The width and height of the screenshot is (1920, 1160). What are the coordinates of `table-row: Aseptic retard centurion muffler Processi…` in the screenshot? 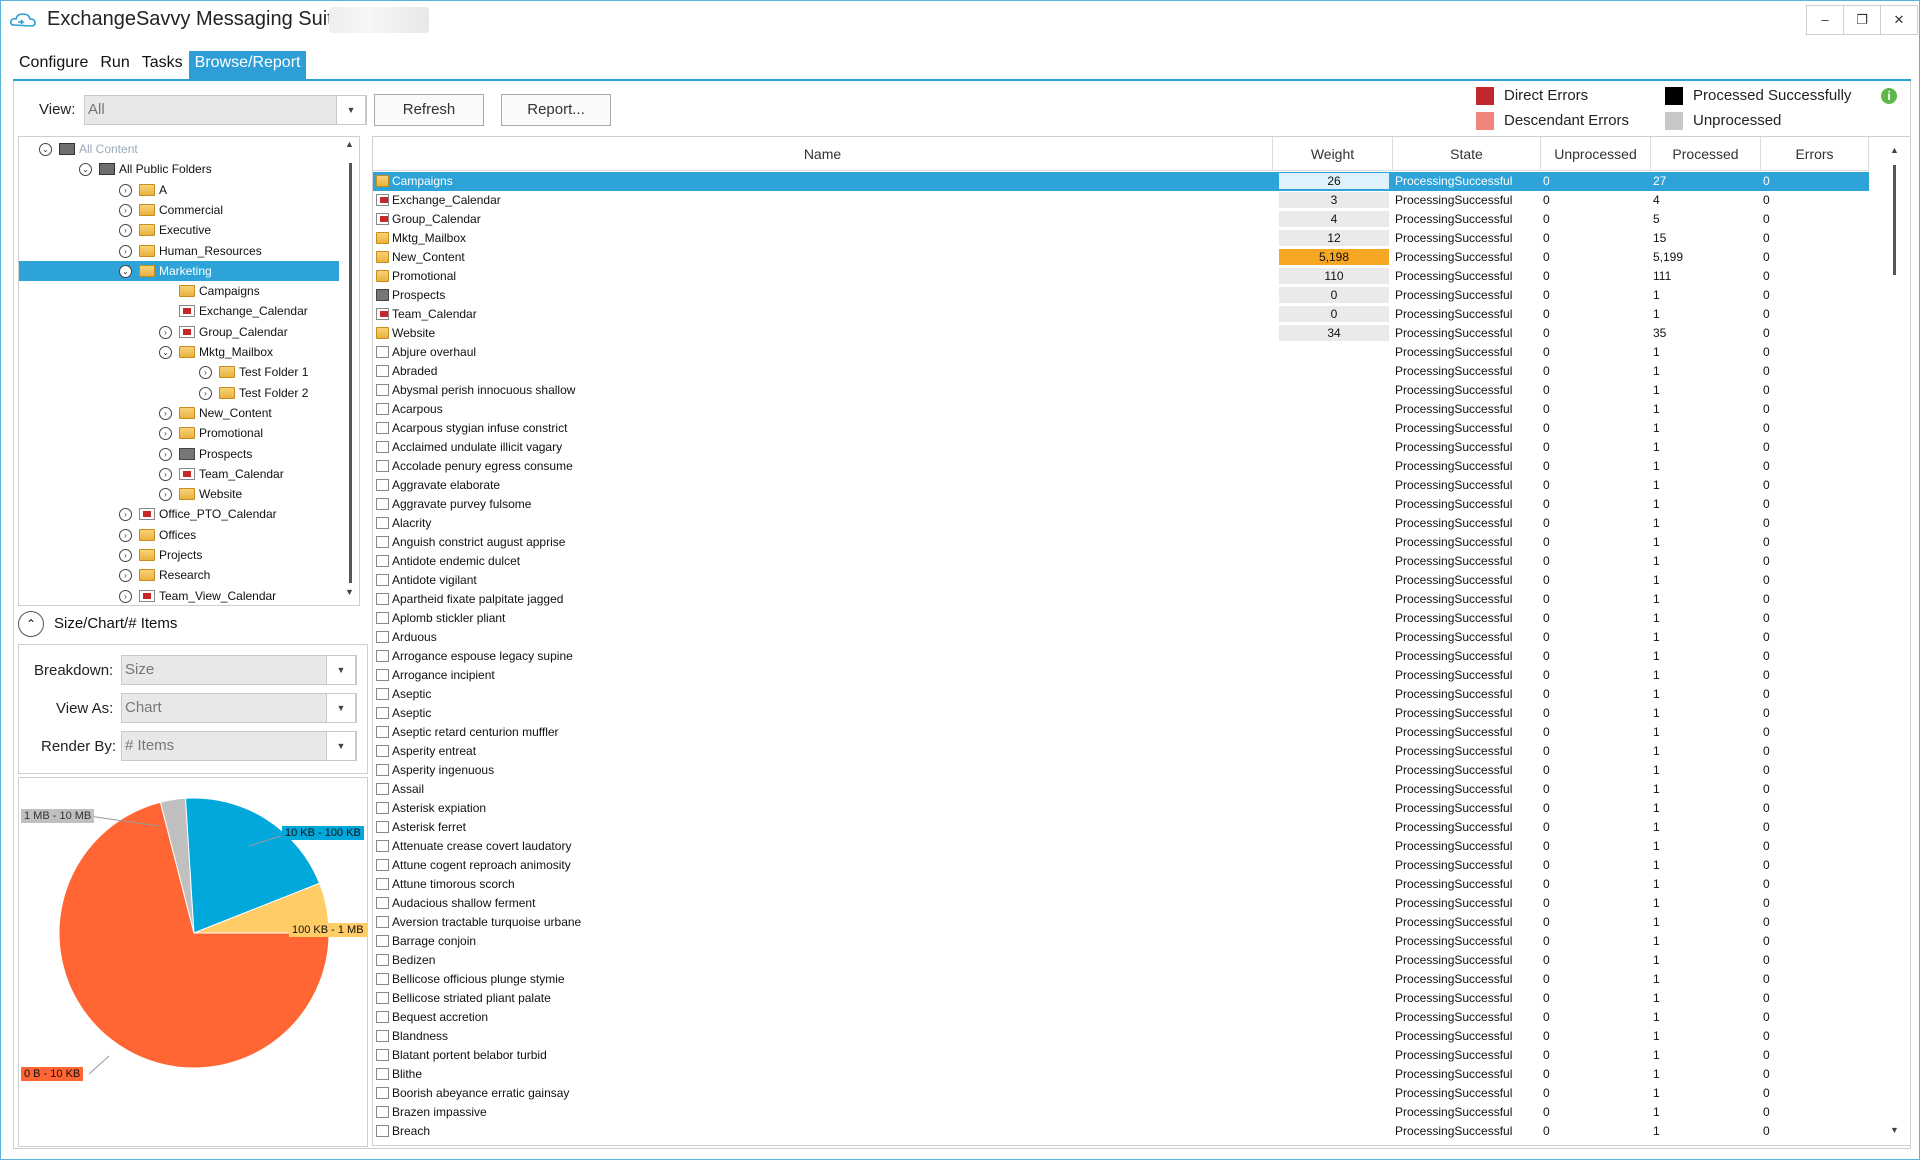 It's located at (1121, 732).